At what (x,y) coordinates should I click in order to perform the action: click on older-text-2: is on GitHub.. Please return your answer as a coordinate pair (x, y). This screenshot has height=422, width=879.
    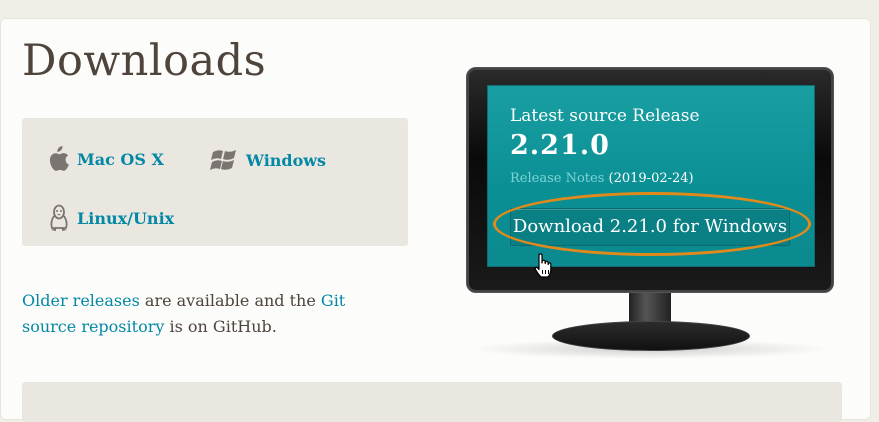
    Looking at the image, I should click on (220, 326).